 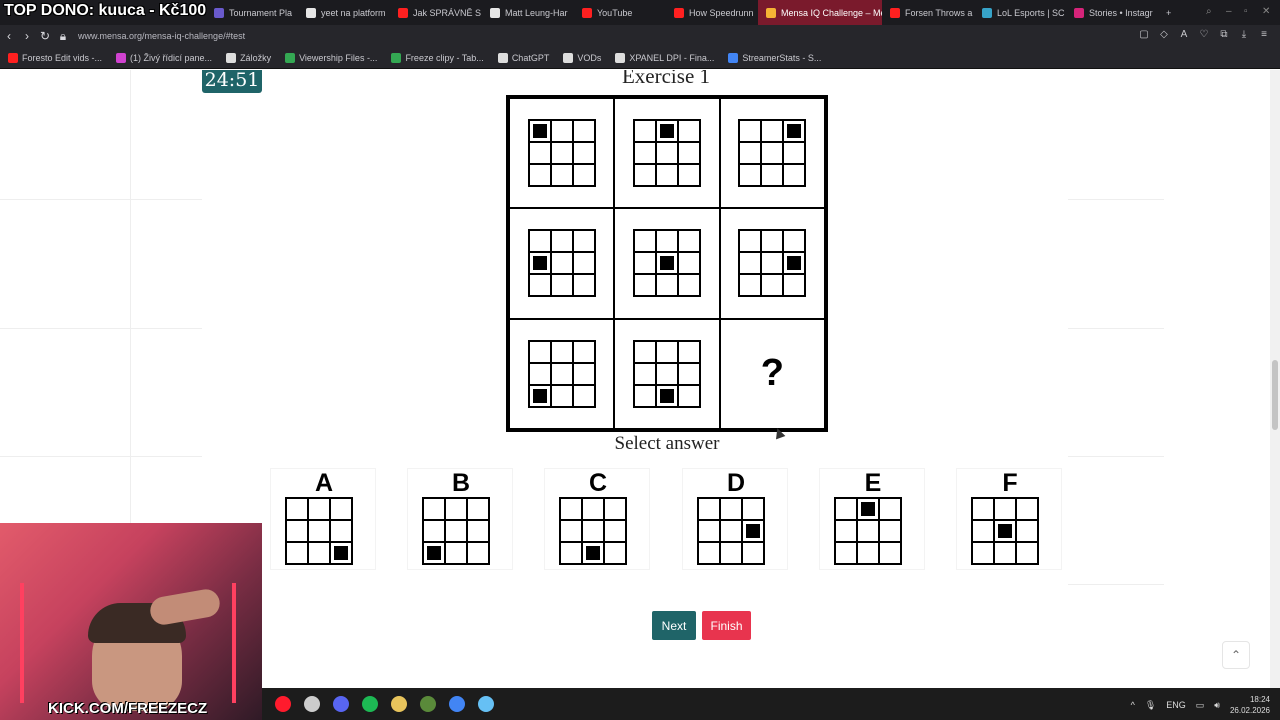 I want to click on bookmark-item: ChatGPT, so click(x=523, y=57).